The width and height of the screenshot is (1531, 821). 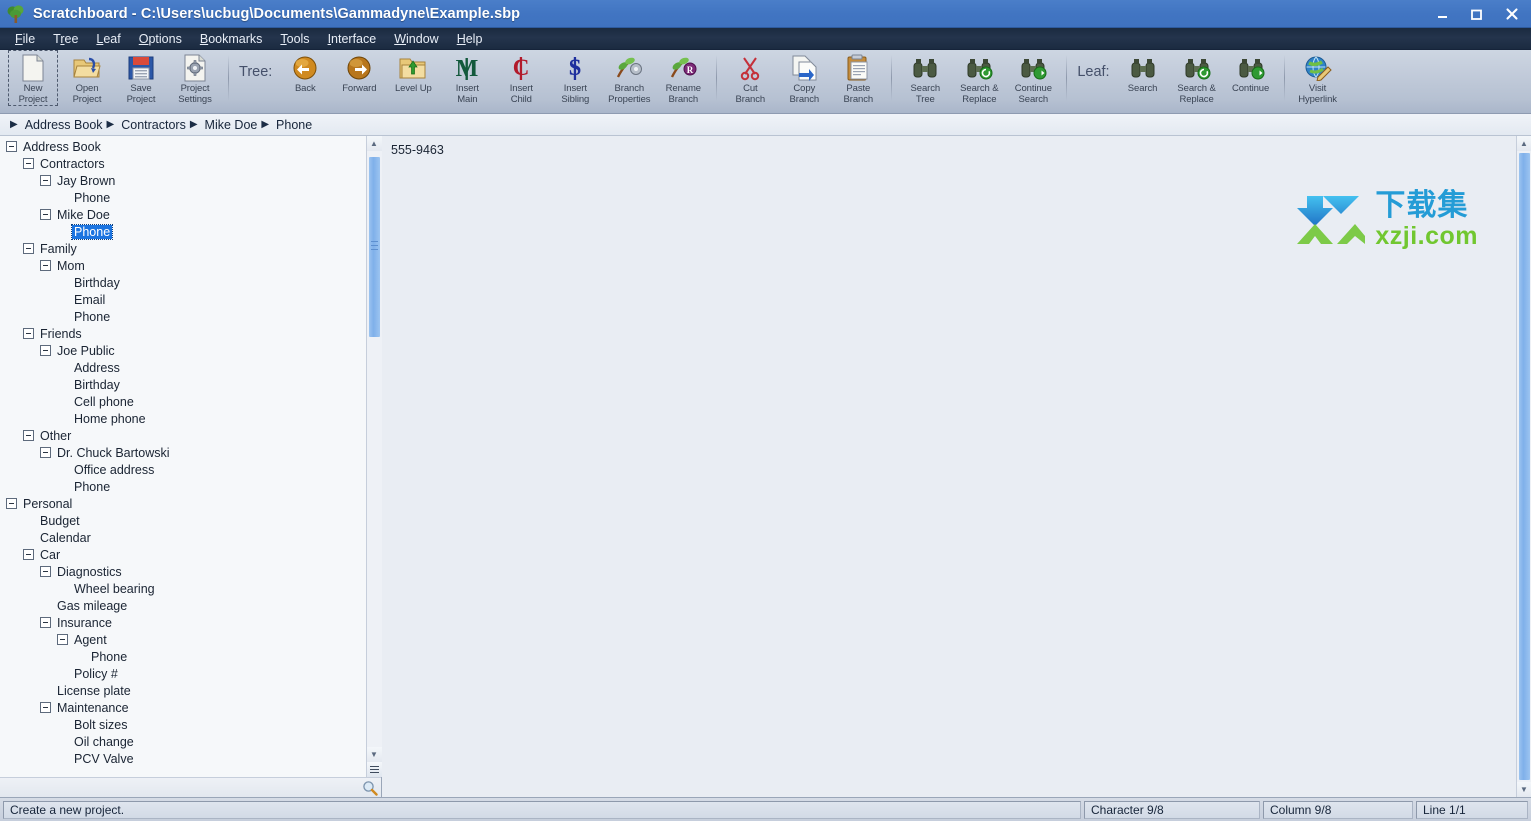 What do you see at coordinates (65, 39) in the screenshot?
I see `menu-tree: Tree` at bounding box center [65, 39].